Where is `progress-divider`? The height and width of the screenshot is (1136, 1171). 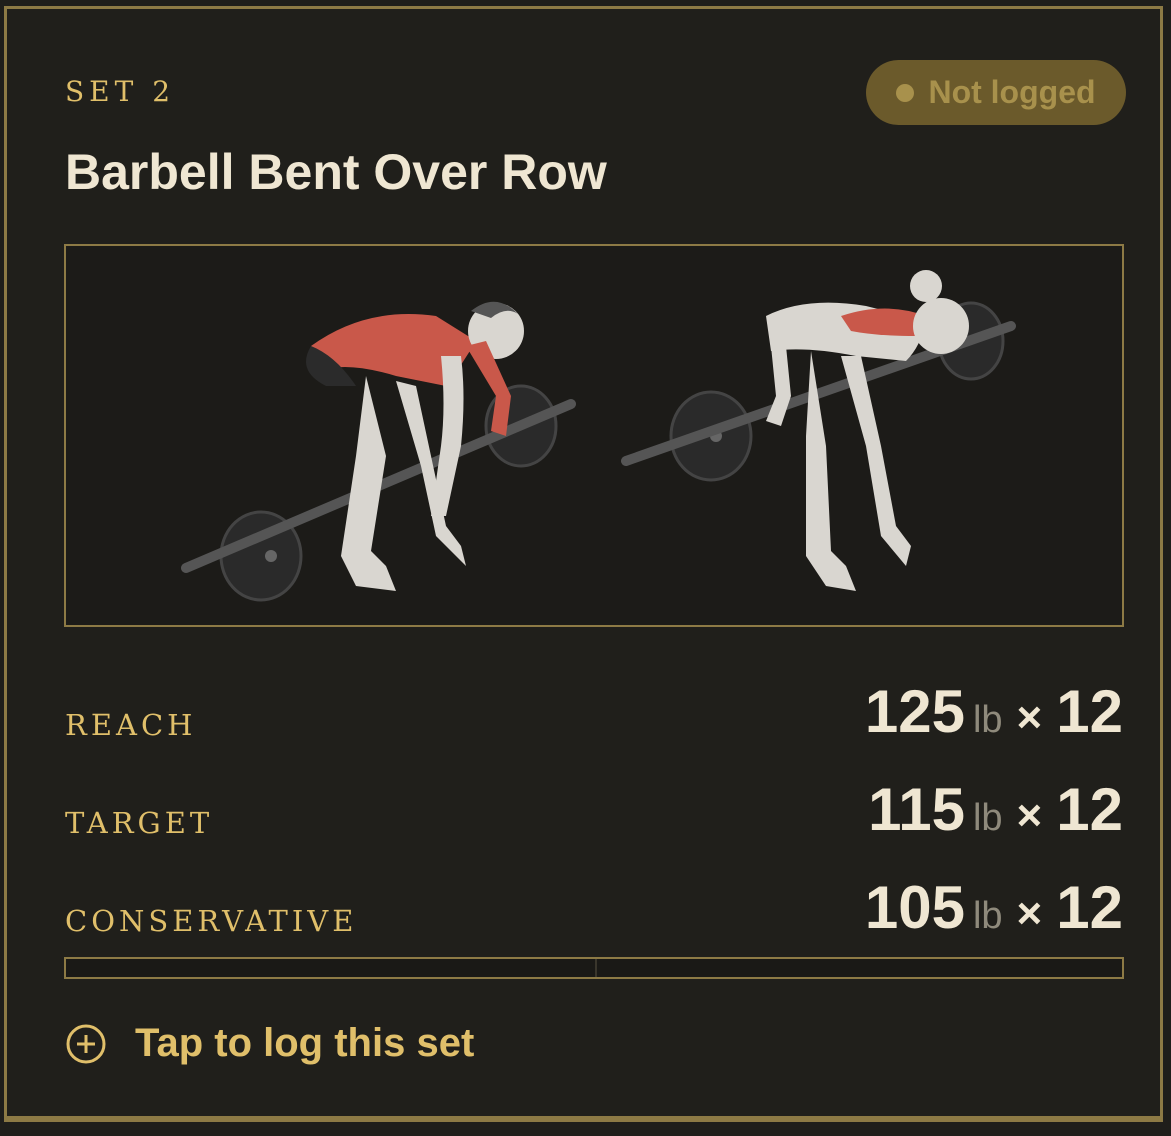 progress-divider is located at coordinates (596, 968).